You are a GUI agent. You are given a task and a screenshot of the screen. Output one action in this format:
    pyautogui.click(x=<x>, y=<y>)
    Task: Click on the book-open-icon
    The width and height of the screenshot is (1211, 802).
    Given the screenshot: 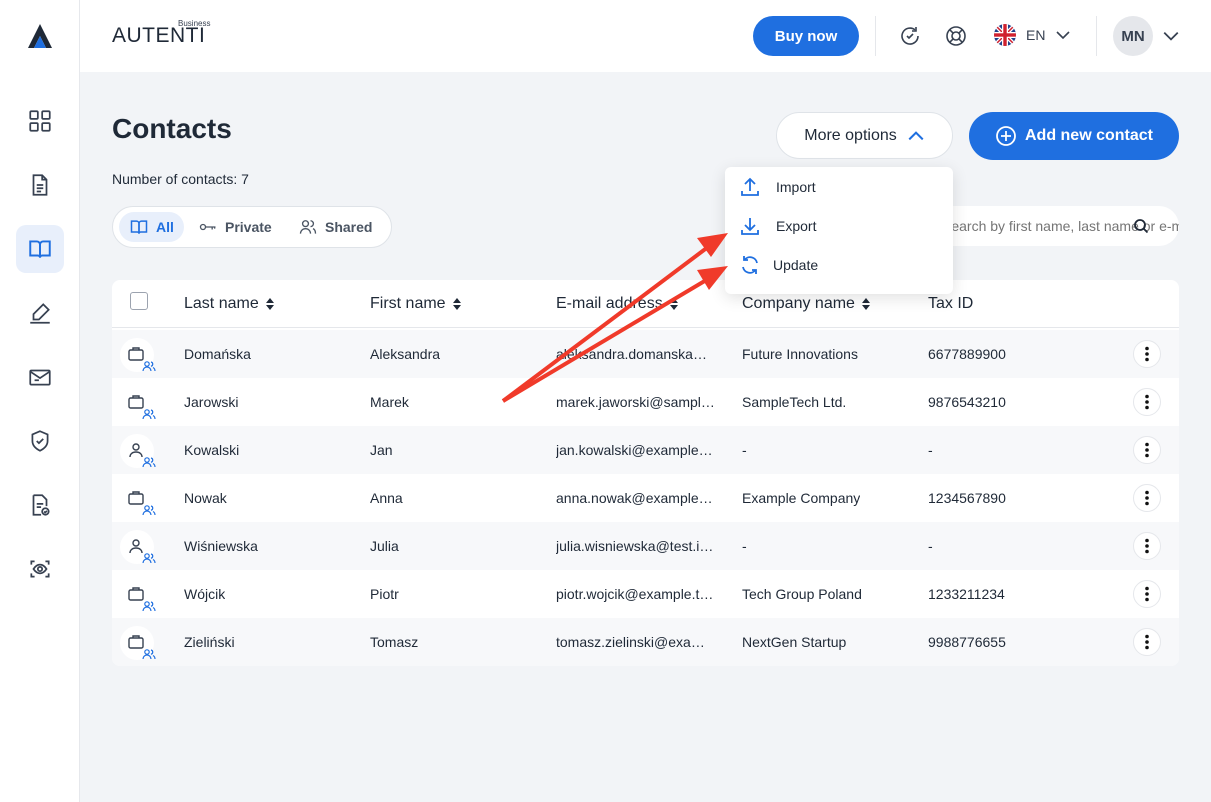 What is the action you would take?
    pyautogui.click(x=139, y=227)
    